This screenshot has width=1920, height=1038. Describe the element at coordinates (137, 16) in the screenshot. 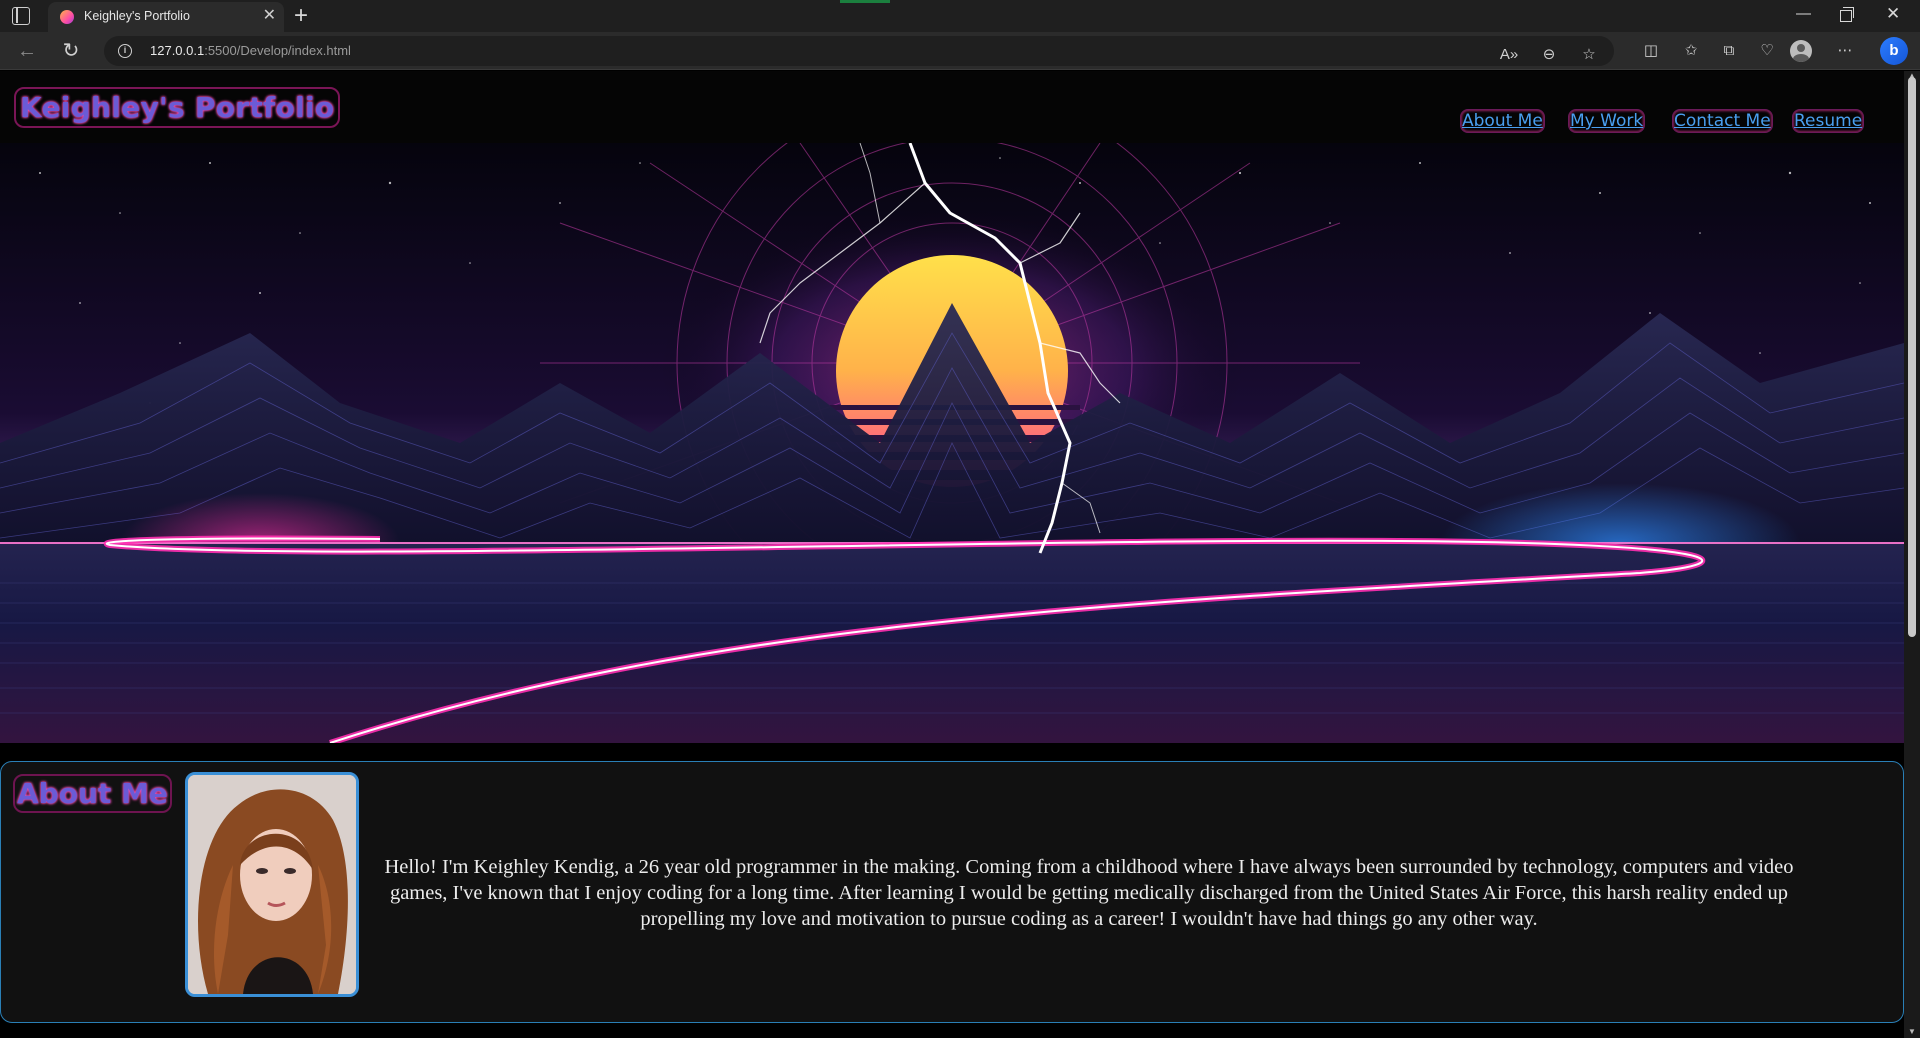

I see `tab-title: Keighley's Portfolio` at that location.